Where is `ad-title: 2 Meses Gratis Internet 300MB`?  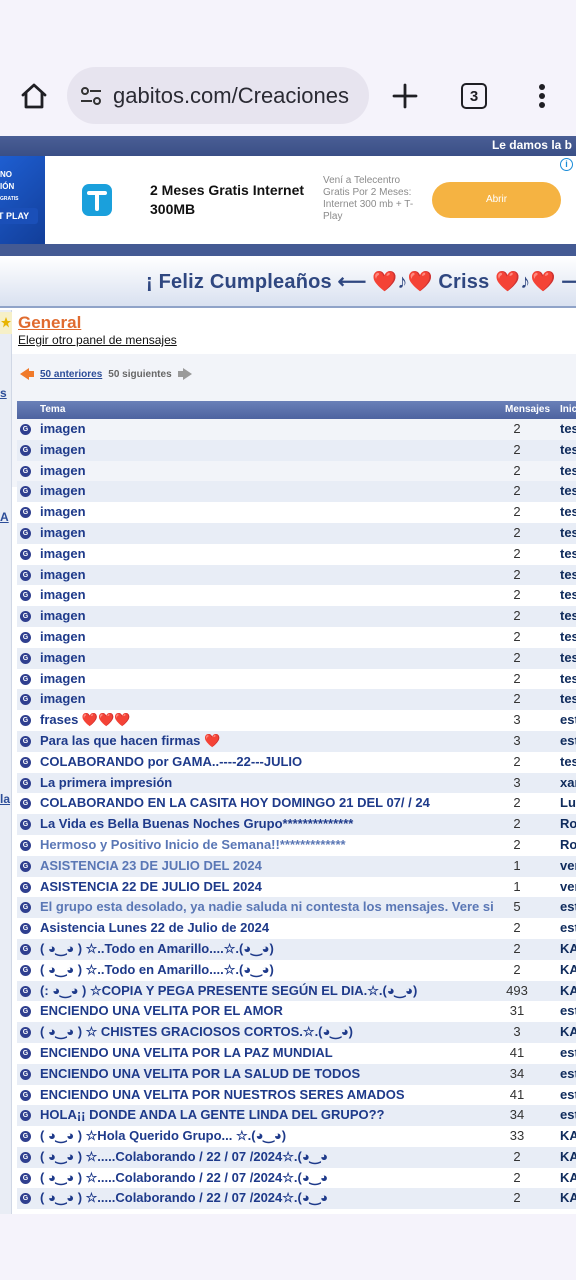 ad-title: 2 Meses Gratis Internet 300MB is located at coordinates (235, 200).